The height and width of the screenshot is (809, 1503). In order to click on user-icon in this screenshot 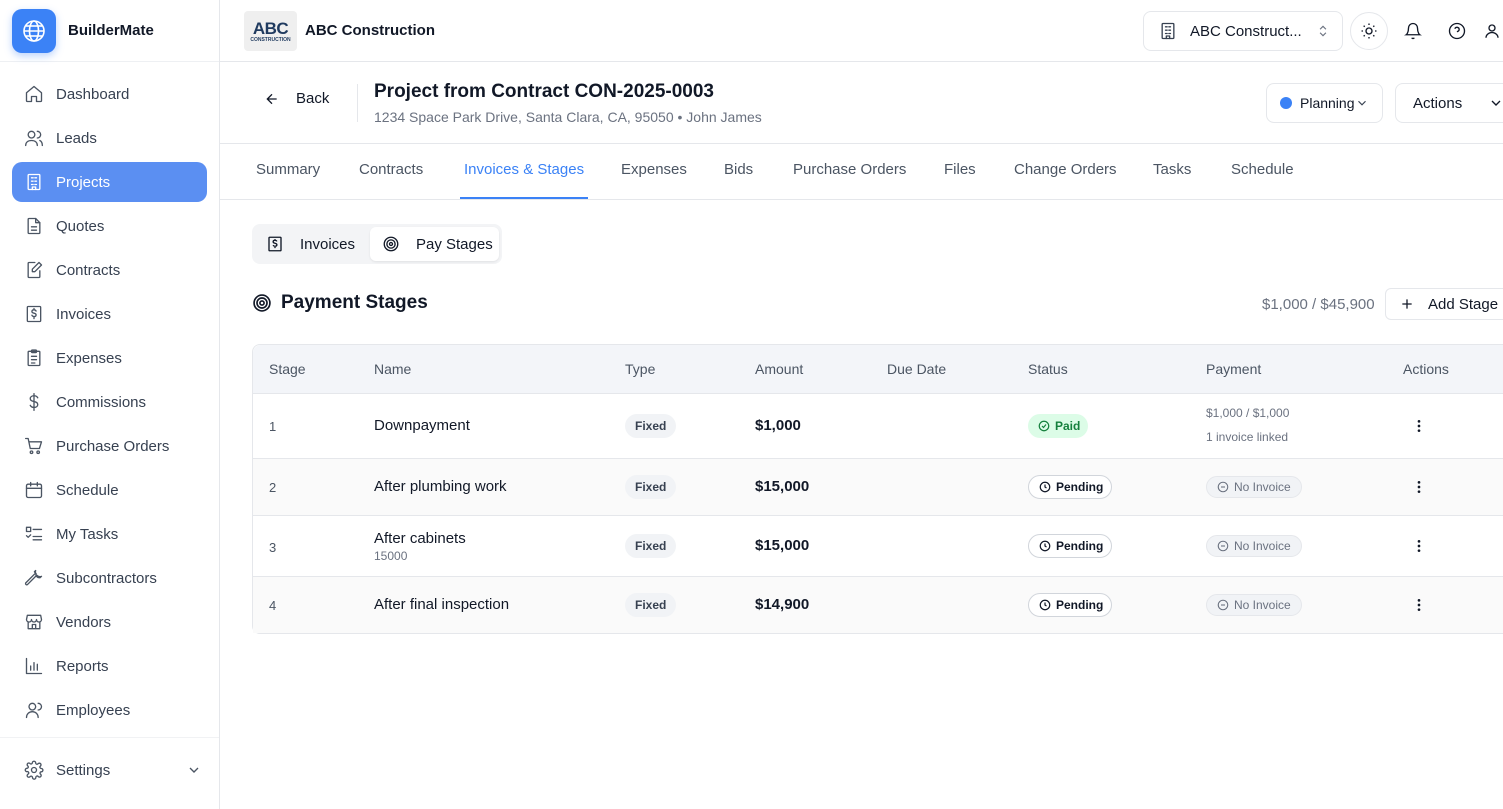, I will do `click(1492, 31)`.